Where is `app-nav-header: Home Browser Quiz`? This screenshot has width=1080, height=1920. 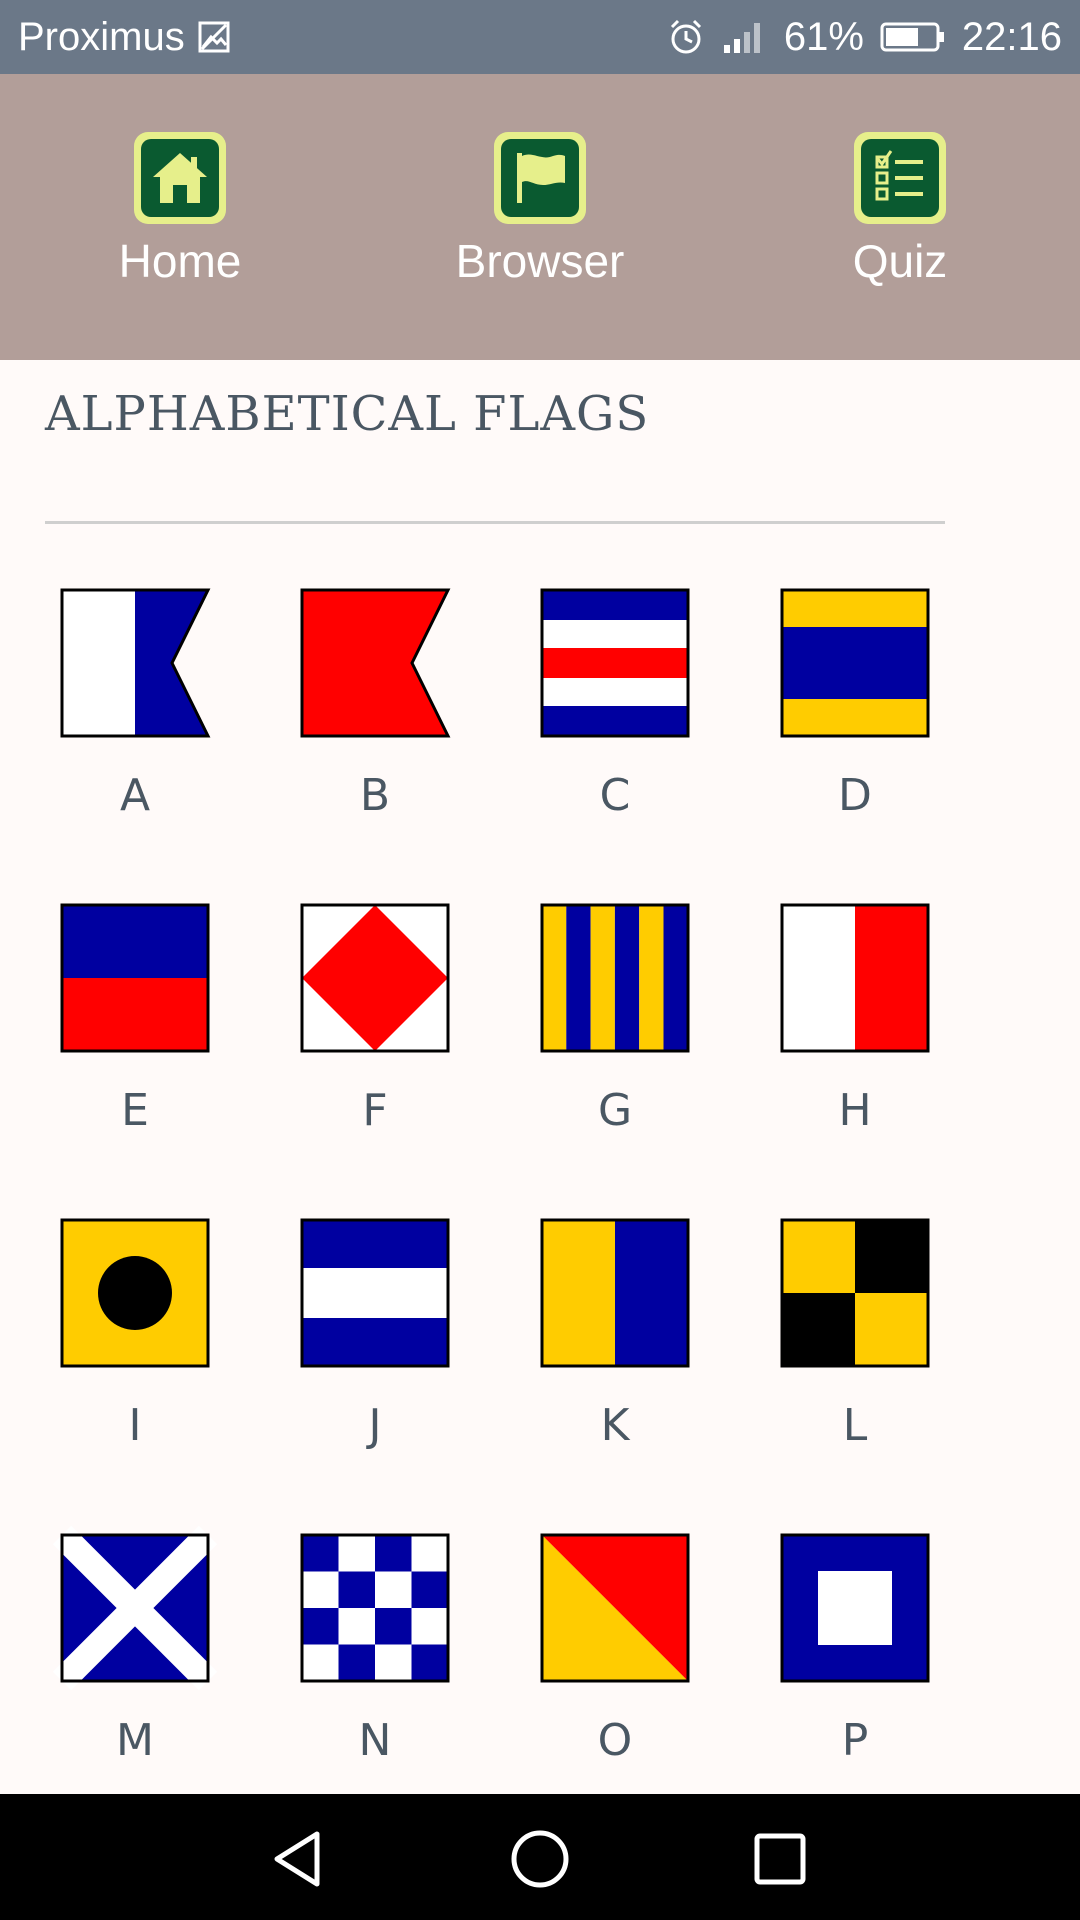 app-nav-header: Home Browser Quiz is located at coordinates (540, 217).